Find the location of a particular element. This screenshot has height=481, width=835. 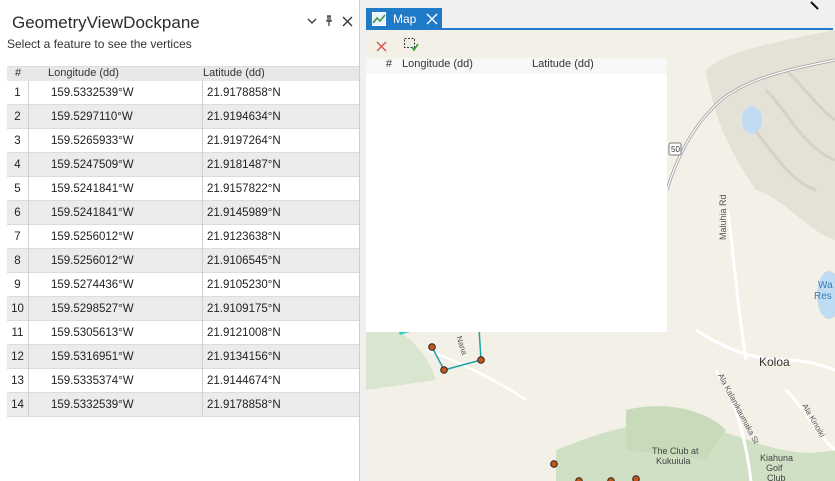

latitude-cell: 21.9105230°N is located at coordinates (281, 285).